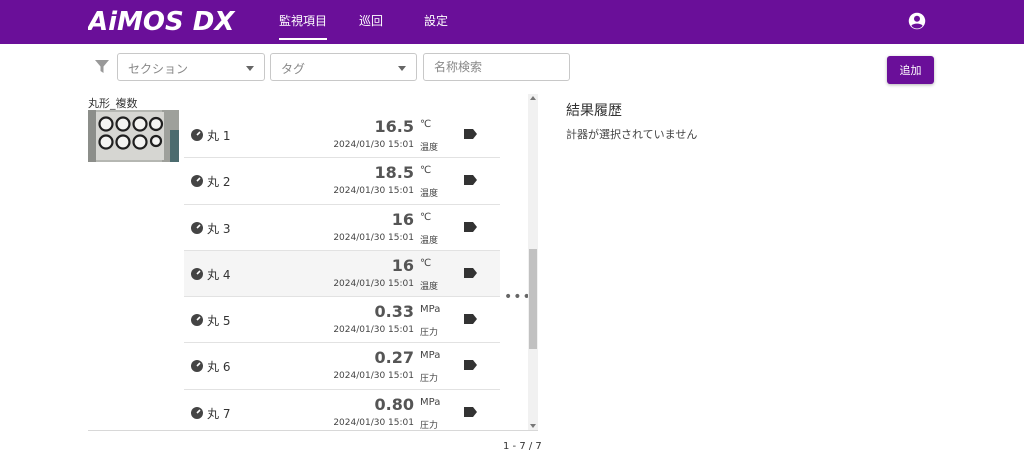 The width and height of the screenshot is (1024, 456). I want to click on list-scrollbar, so click(533, 262).